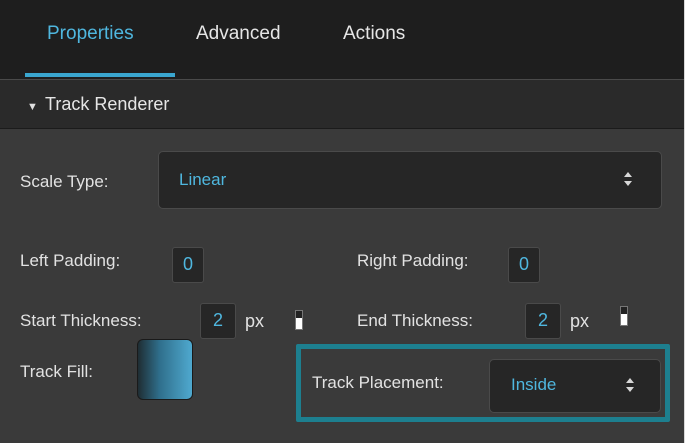 Image resolution: width=686 pixels, height=443 pixels. Describe the element at coordinates (410, 180) in the screenshot. I see `scale-type-select: Linear` at that location.